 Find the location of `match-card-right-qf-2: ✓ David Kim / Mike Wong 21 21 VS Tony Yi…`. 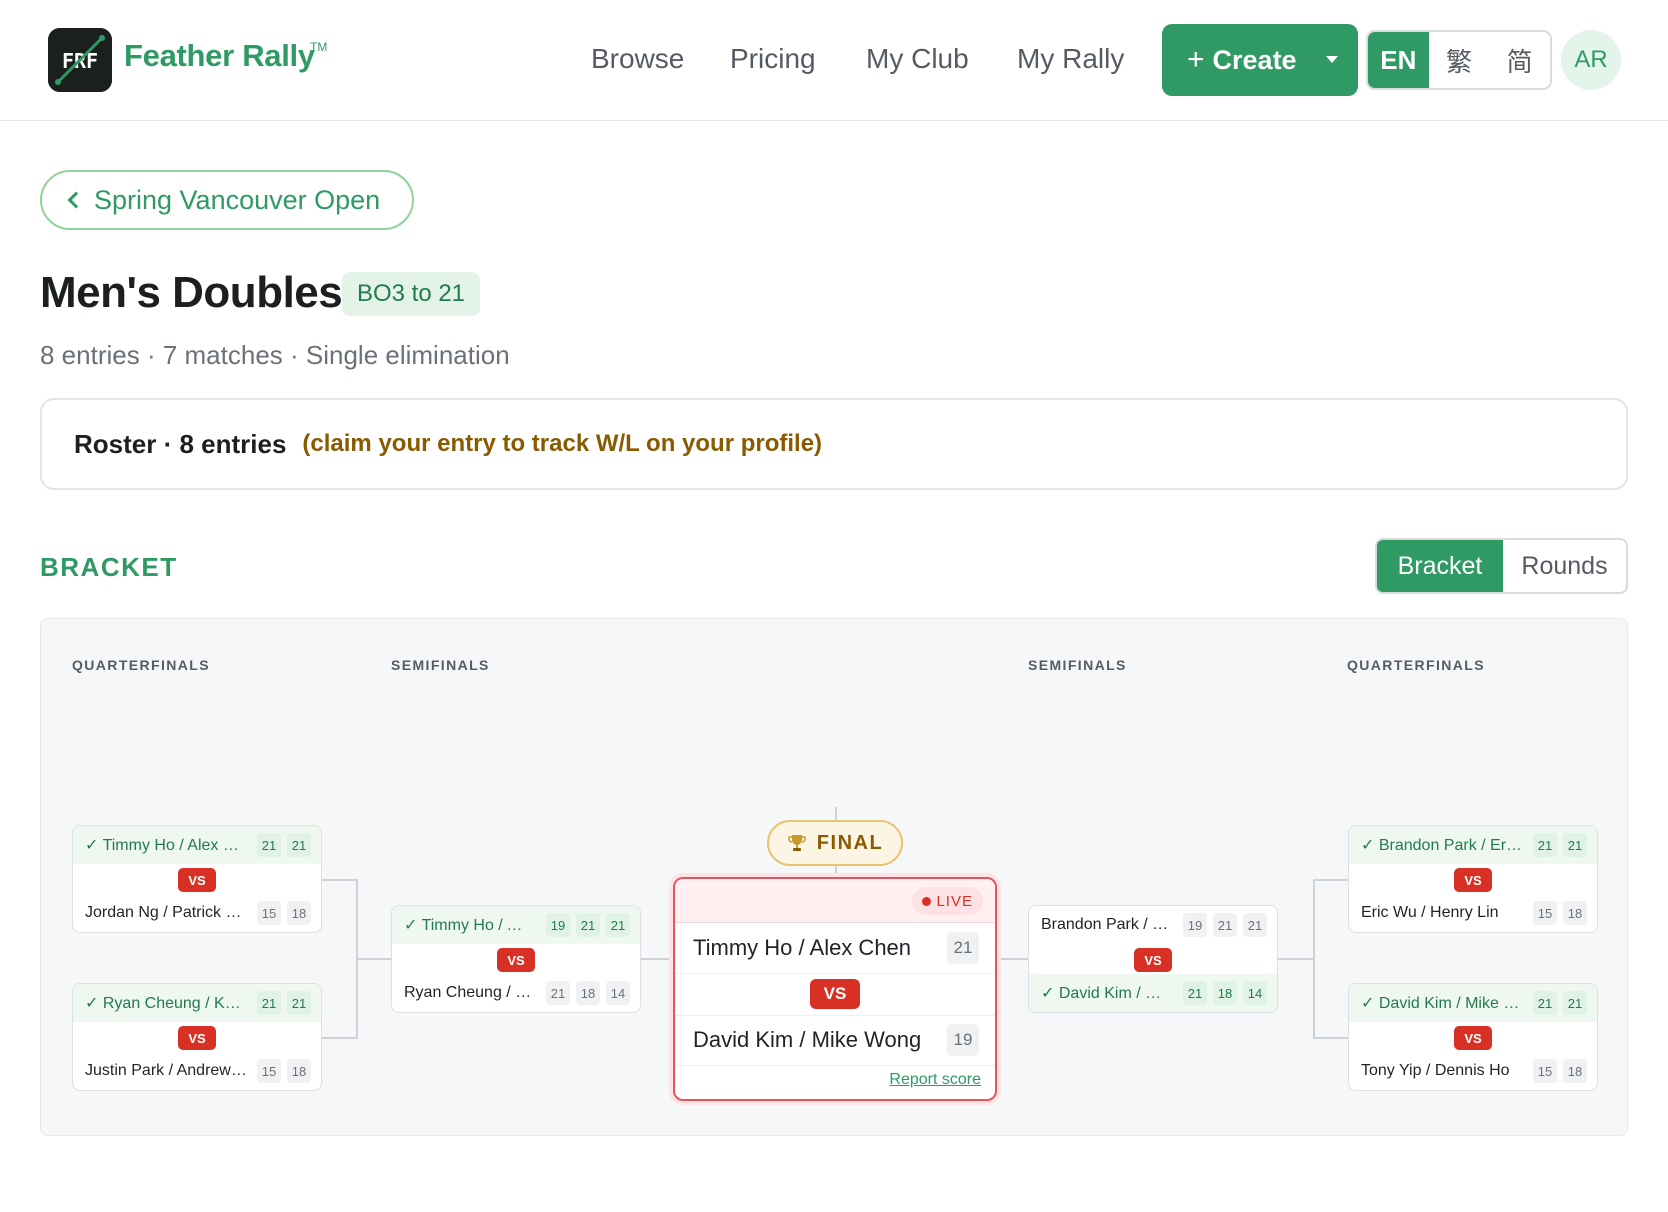

match-card-right-qf-2: ✓ David Kim / Mike Wong 21 21 VS Tony Yi… is located at coordinates (1473, 1037).